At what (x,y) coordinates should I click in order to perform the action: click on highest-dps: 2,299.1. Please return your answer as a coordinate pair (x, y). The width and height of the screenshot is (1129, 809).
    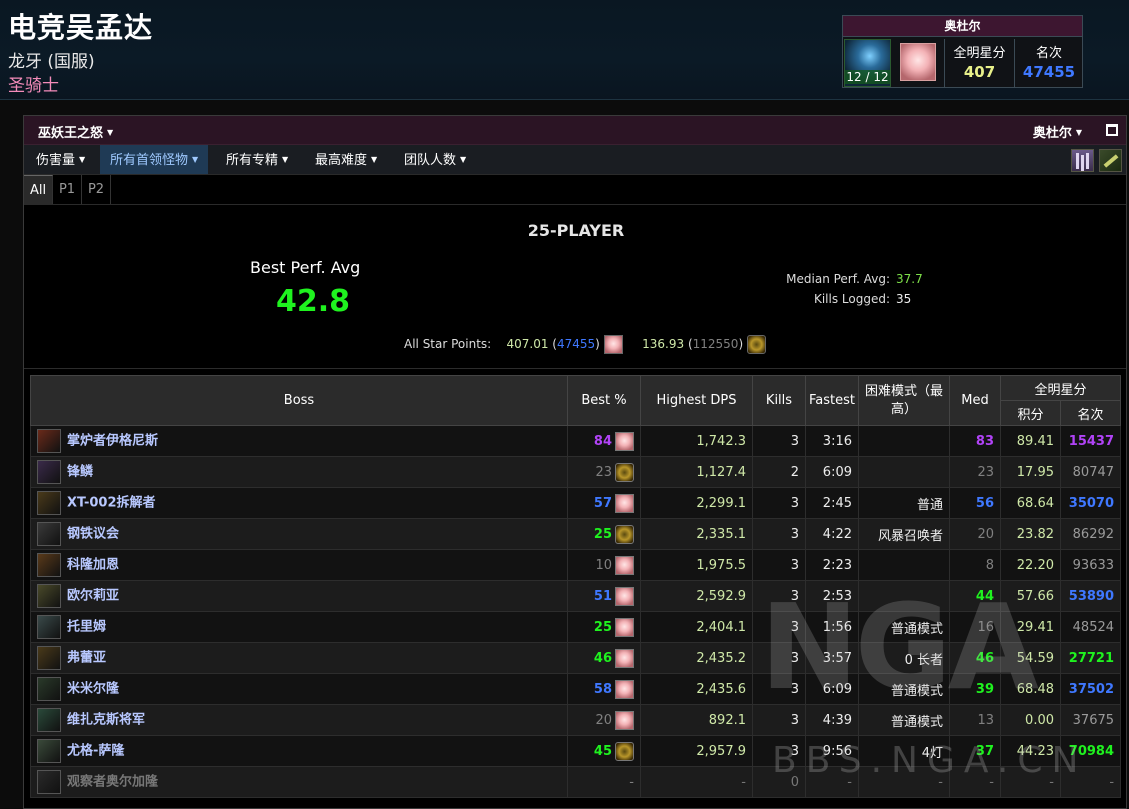
    Looking at the image, I should click on (696, 503).